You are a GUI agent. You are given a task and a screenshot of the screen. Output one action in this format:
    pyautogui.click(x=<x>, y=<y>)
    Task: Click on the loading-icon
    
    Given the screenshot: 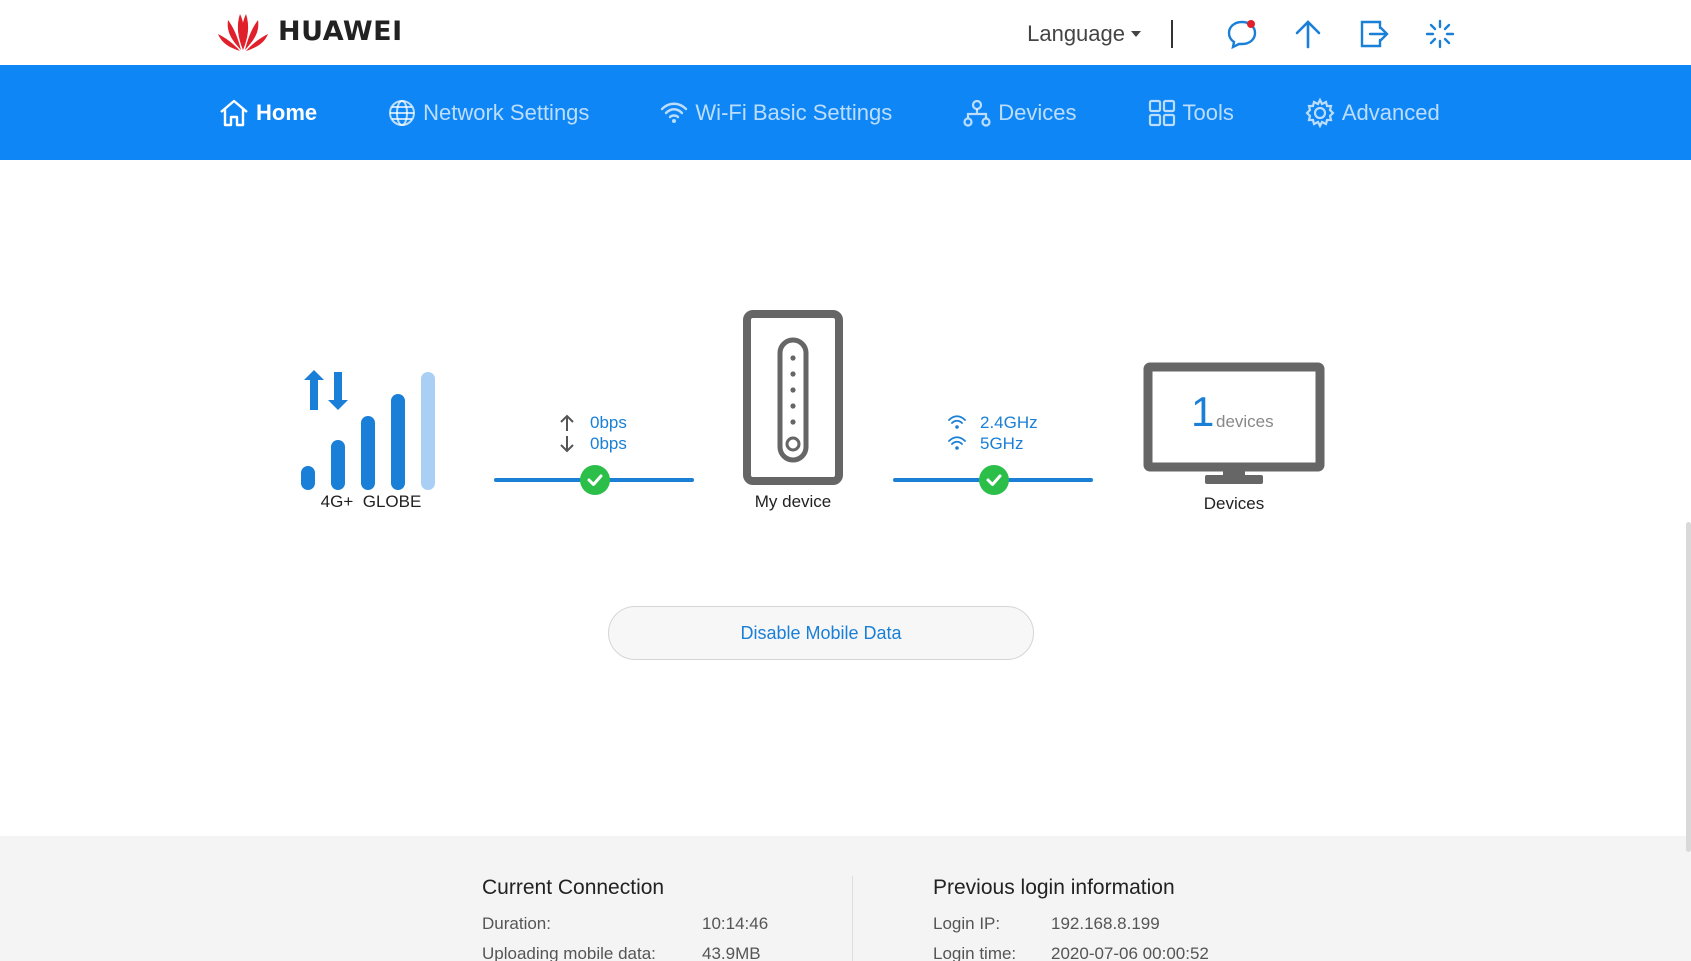 What is the action you would take?
    pyautogui.click(x=1440, y=34)
    